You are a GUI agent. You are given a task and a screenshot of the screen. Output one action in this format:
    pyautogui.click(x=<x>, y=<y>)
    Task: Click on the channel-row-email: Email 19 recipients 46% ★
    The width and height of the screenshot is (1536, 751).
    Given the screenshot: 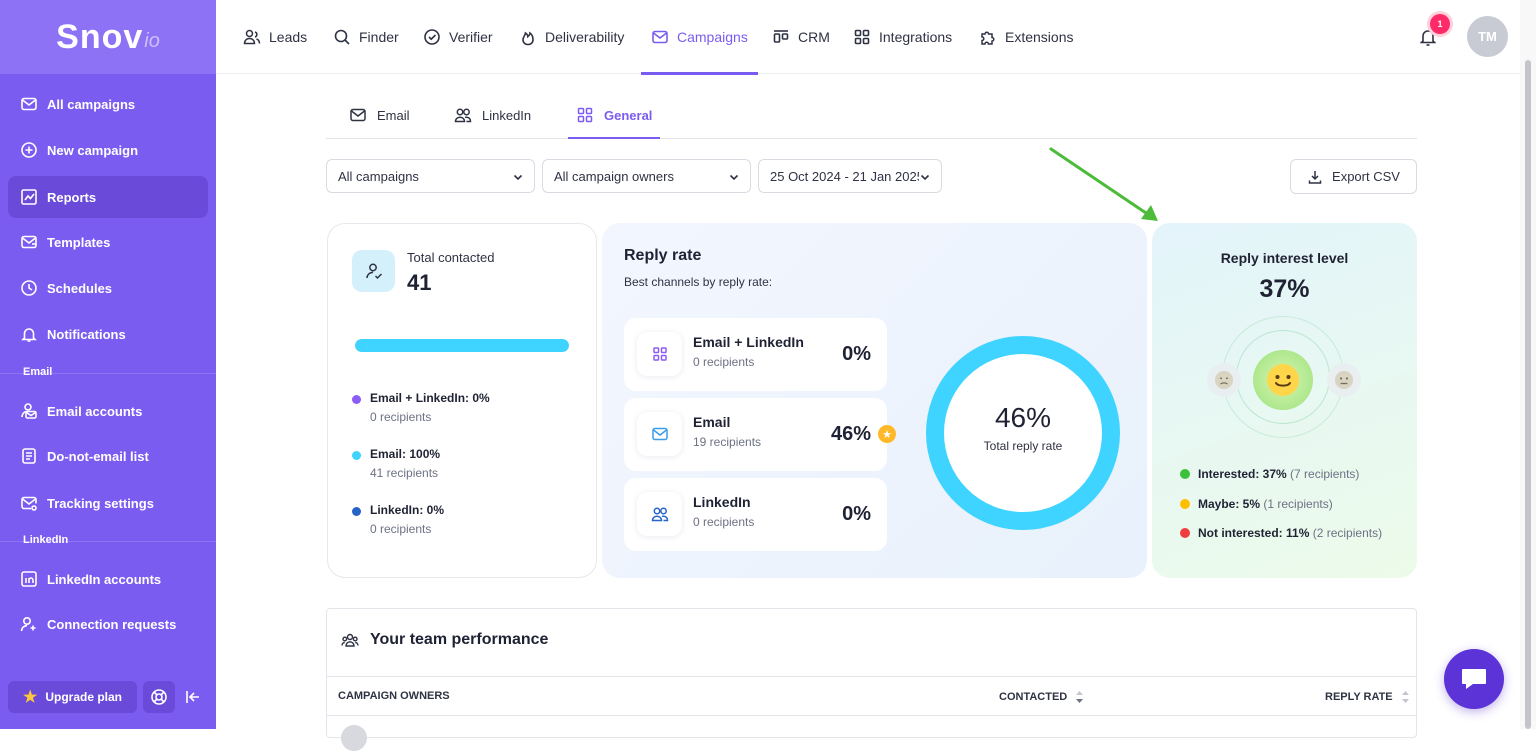 What is the action you would take?
    pyautogui.click(x=760, y=434)
    